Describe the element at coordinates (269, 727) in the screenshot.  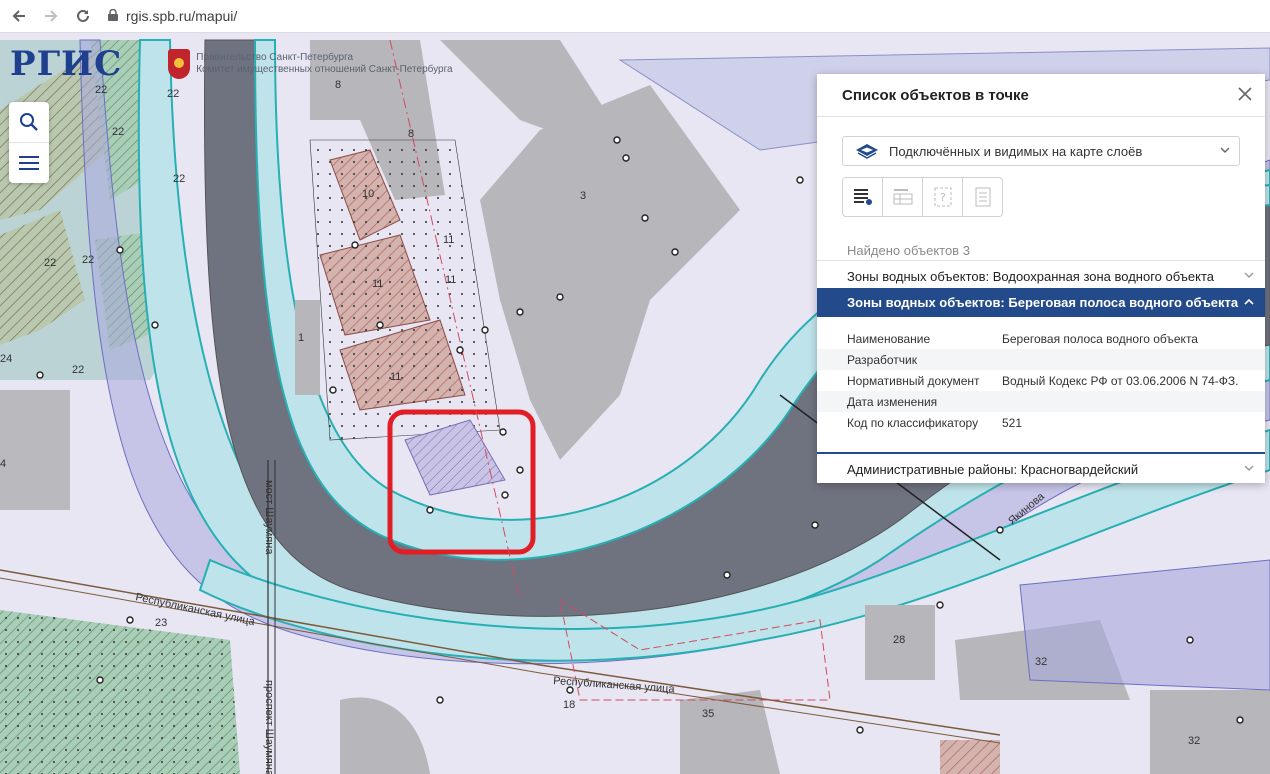
I see `street-avenue: проспект Шаумяна` at that location.